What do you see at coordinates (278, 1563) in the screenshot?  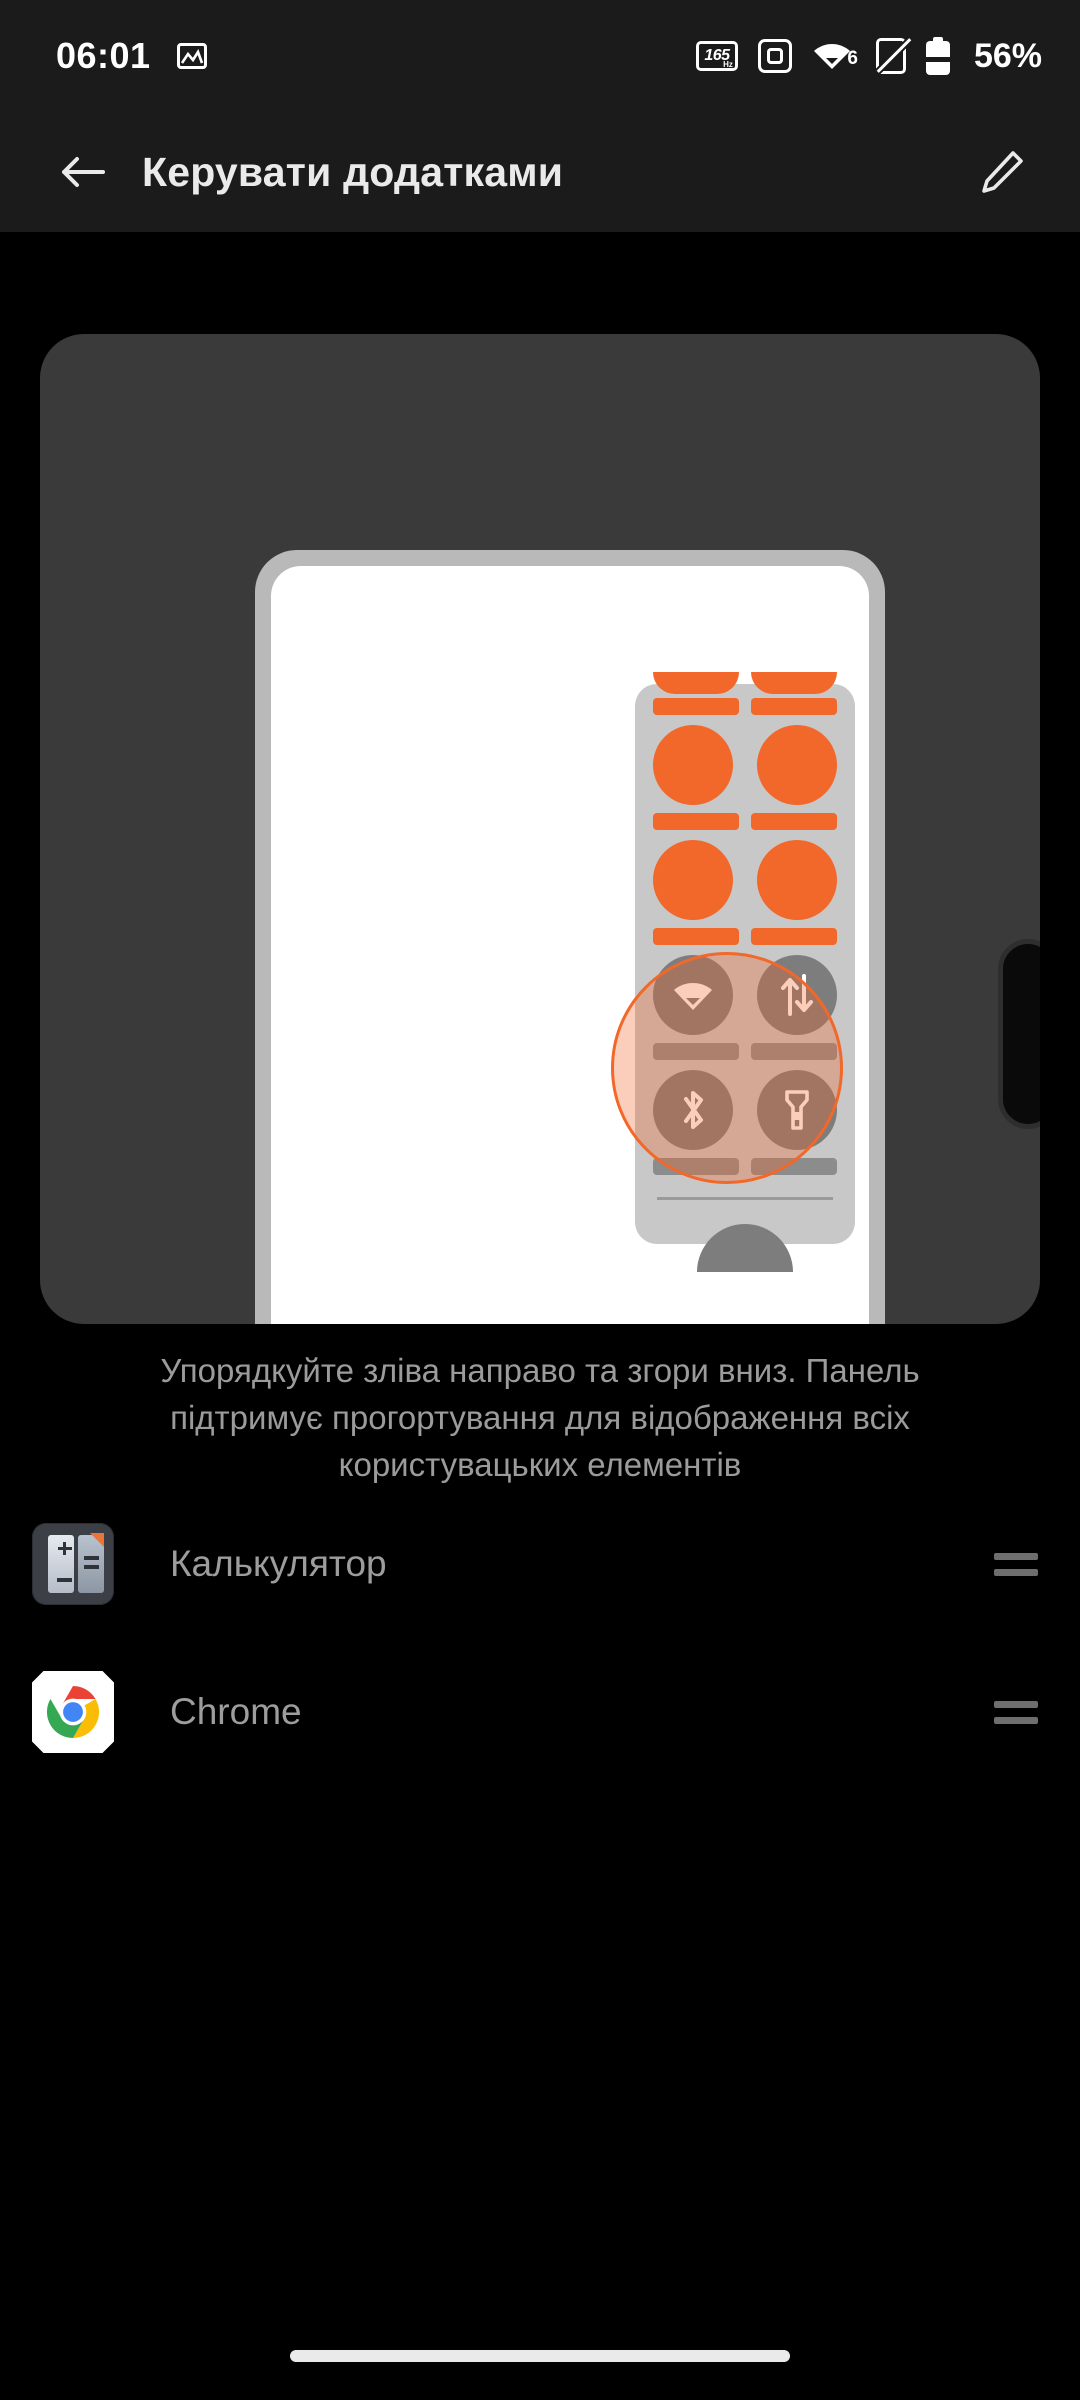 I see `list-item-label: Калькулятор` at bounding box center [278, 1563].